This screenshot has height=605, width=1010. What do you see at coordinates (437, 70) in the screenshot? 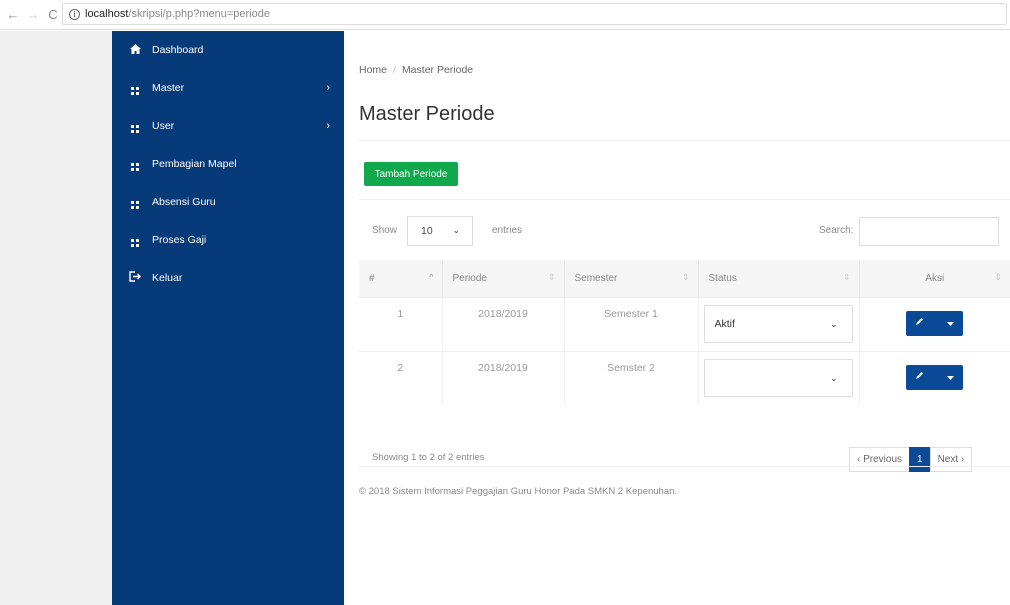
I see `breadcrumb-current: Master Periode` at bounding box center [437, 70].